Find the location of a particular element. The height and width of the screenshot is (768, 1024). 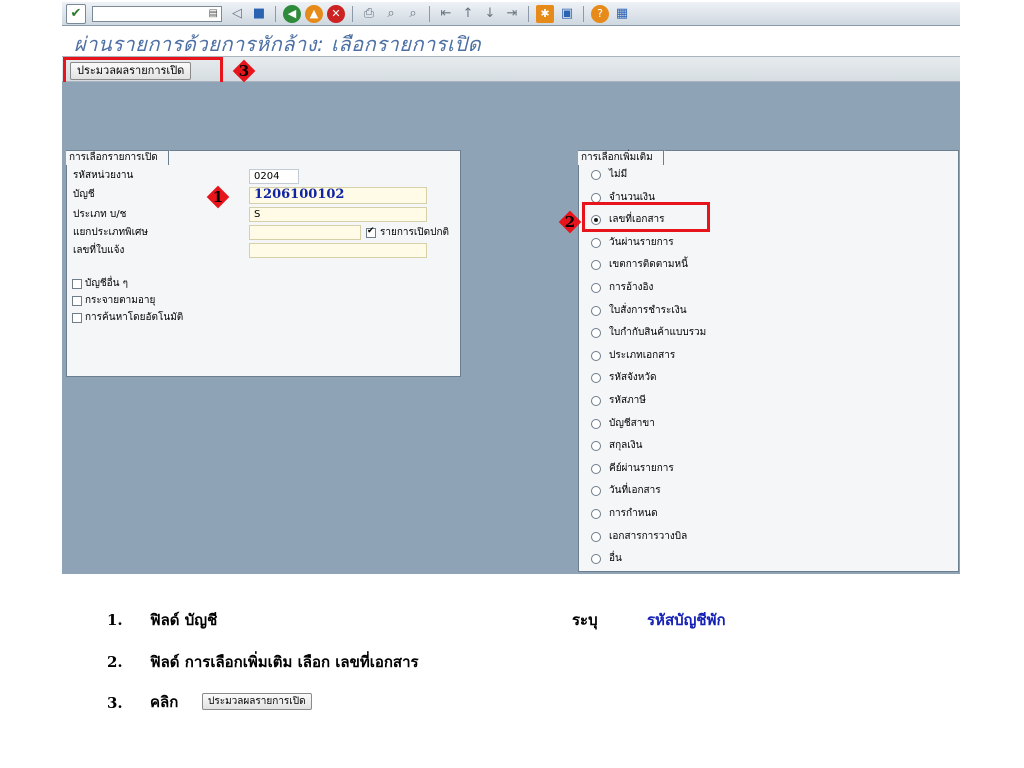

radio-option-label: วันที่เอกสาร is located at coordinates (635, 491).